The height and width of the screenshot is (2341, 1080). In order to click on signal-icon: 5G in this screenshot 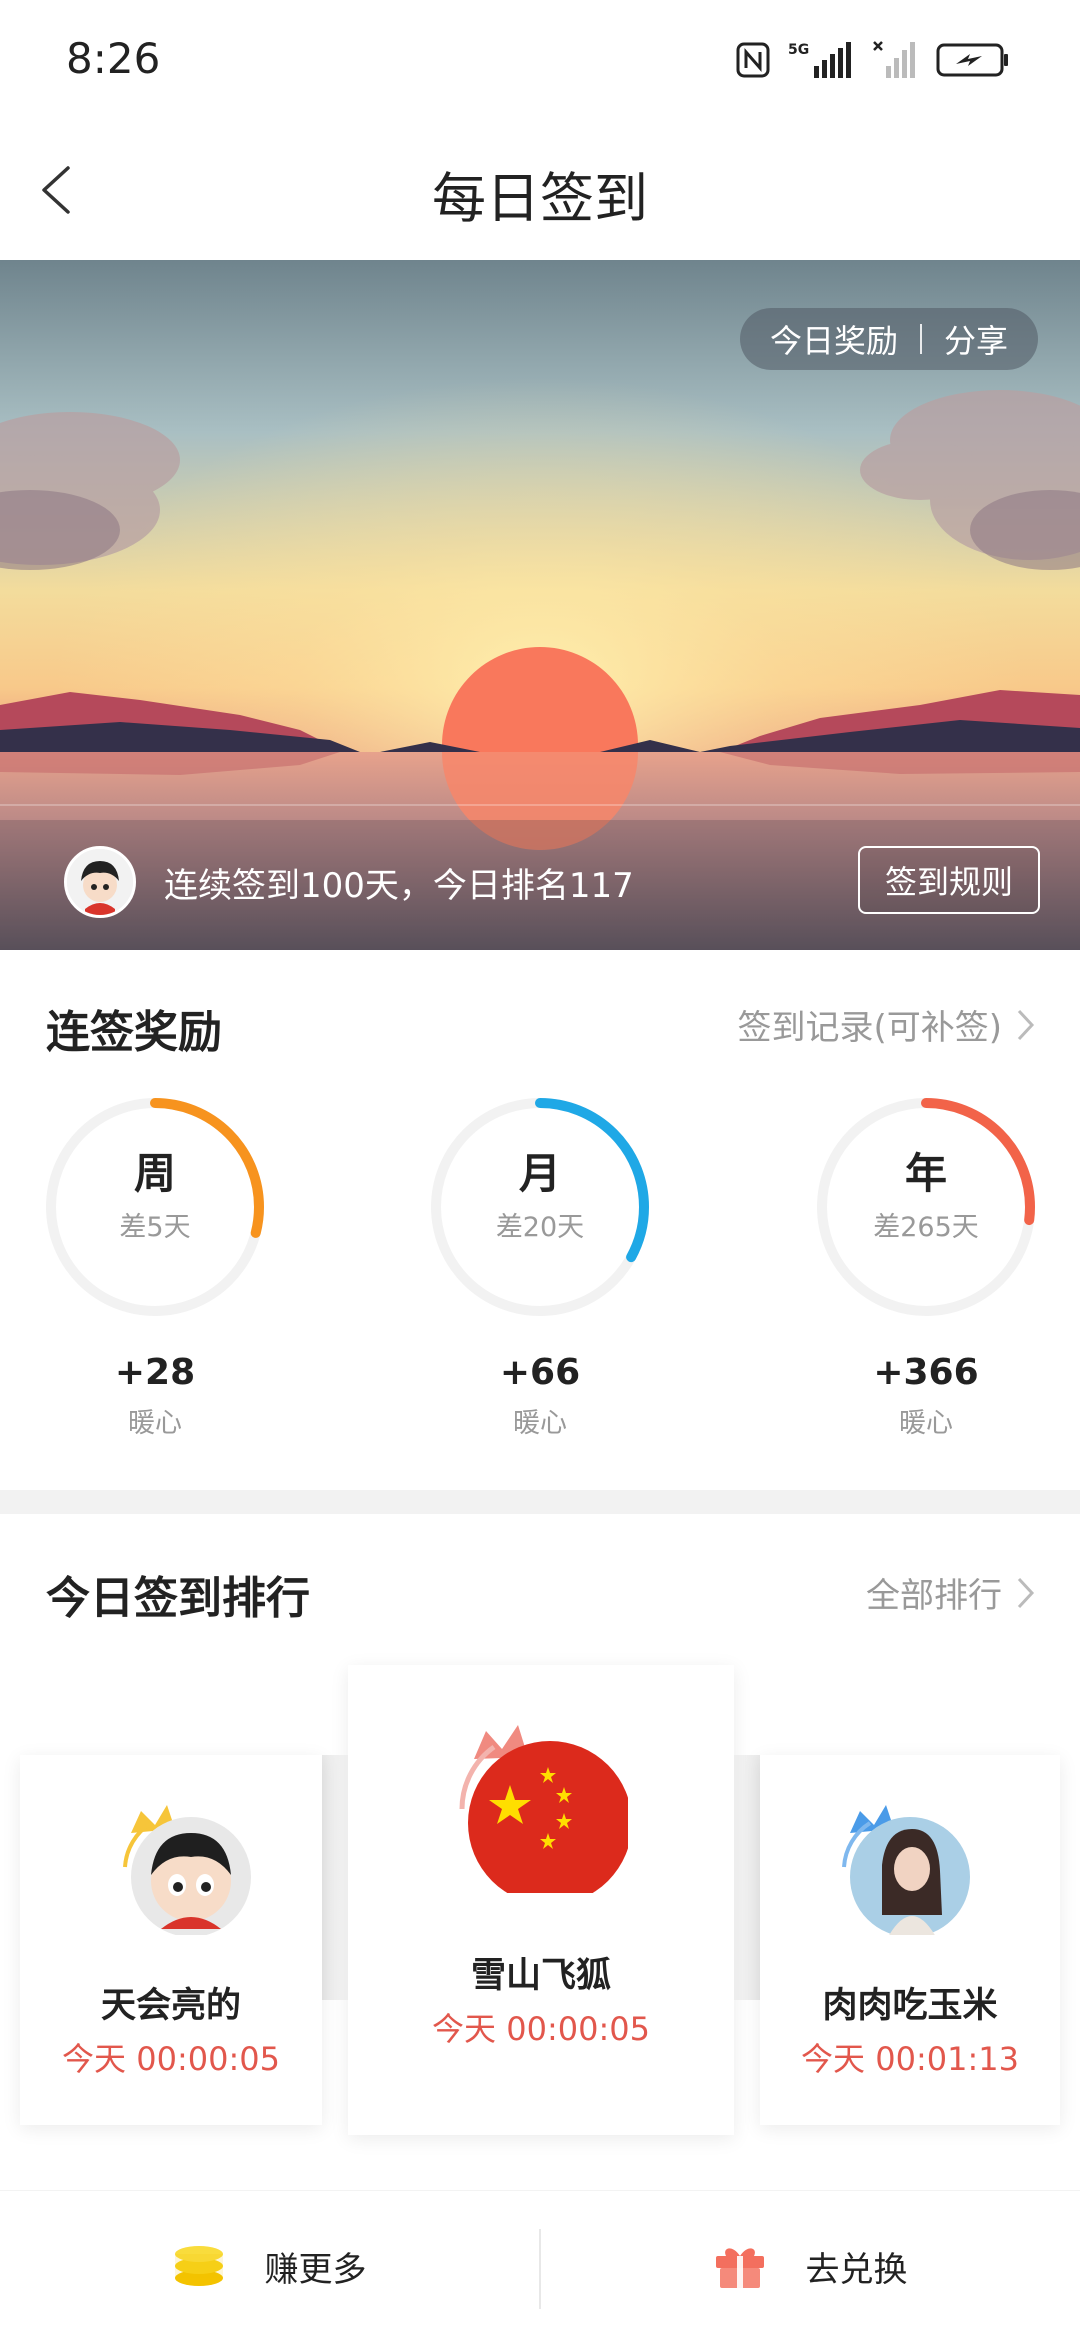, I will do `click(819, 60)`.